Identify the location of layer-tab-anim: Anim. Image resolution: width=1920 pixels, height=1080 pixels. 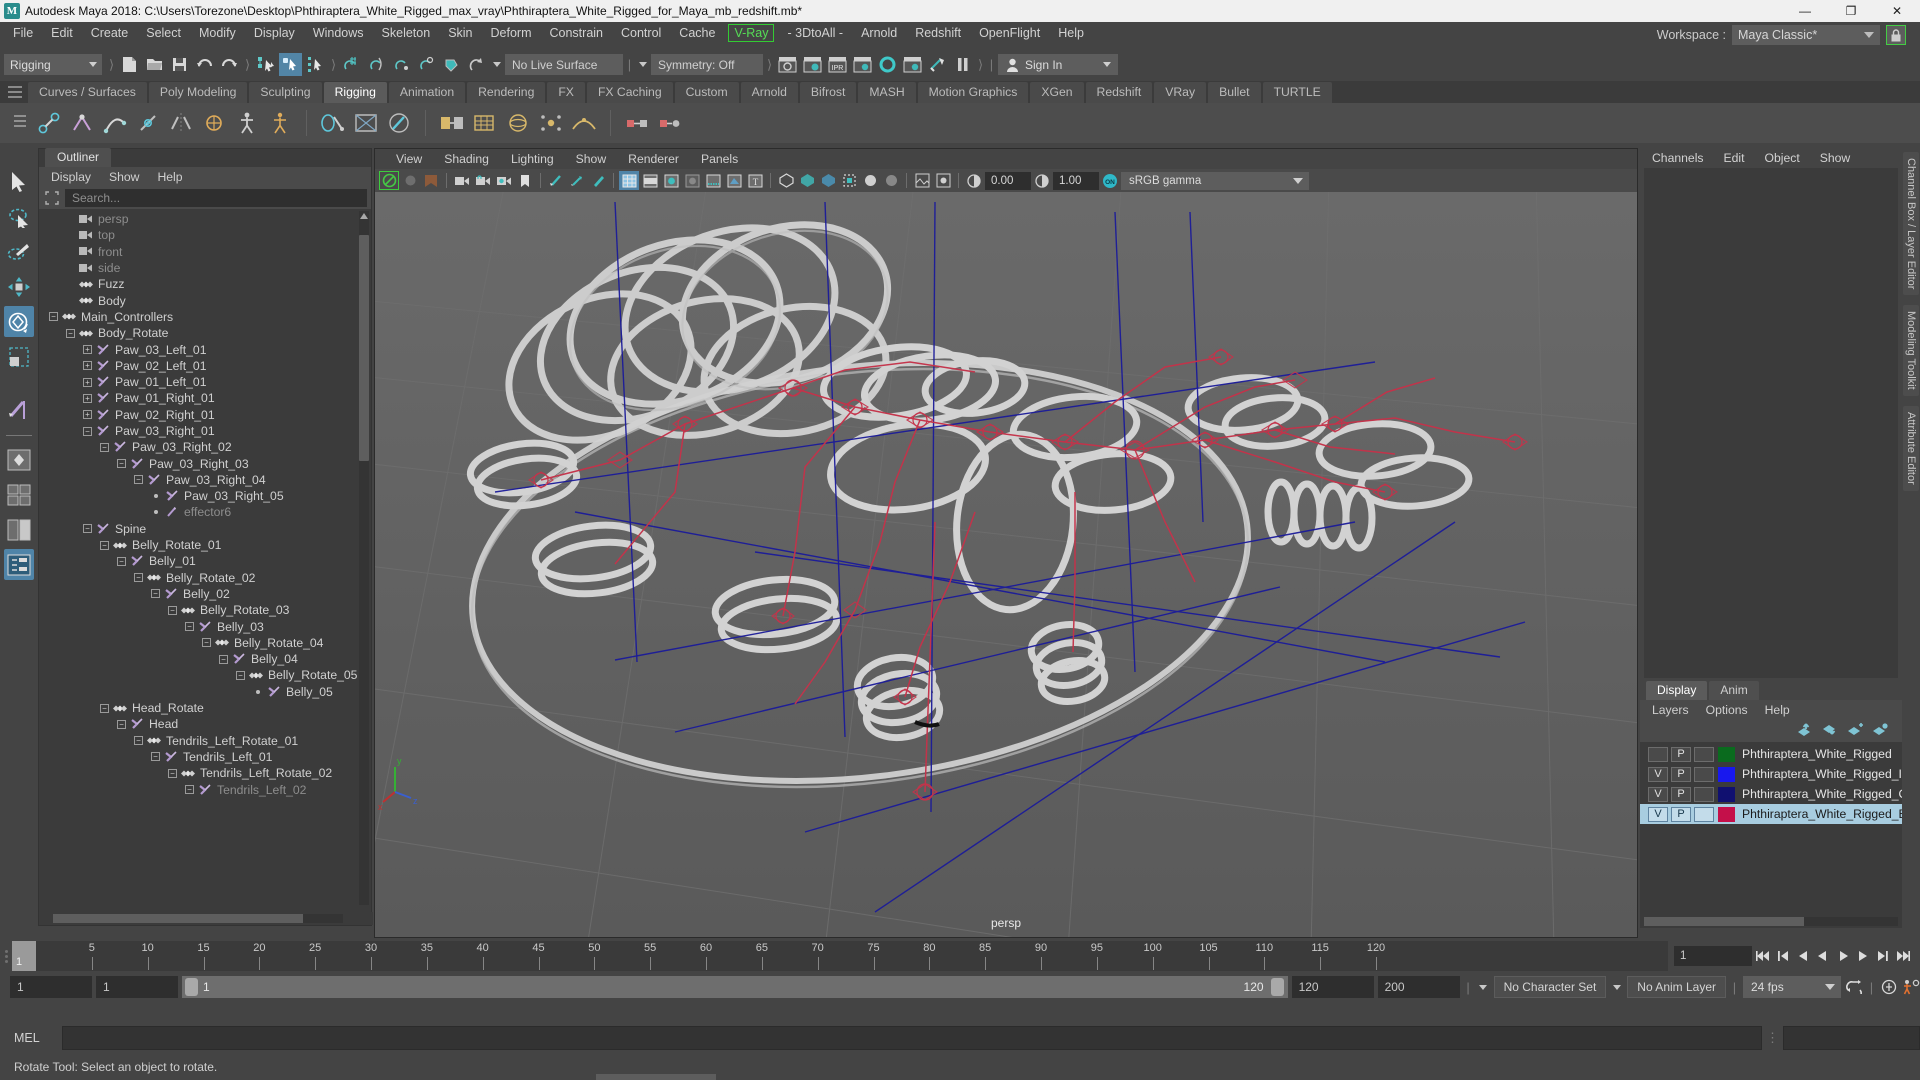
(1734, 690).